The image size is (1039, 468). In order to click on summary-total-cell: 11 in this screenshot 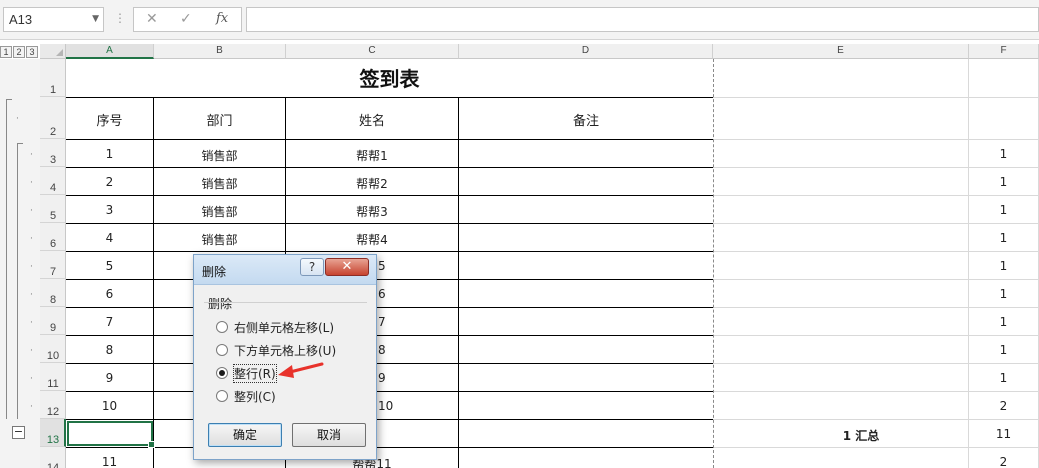, I will do `click(1003, 434)`.